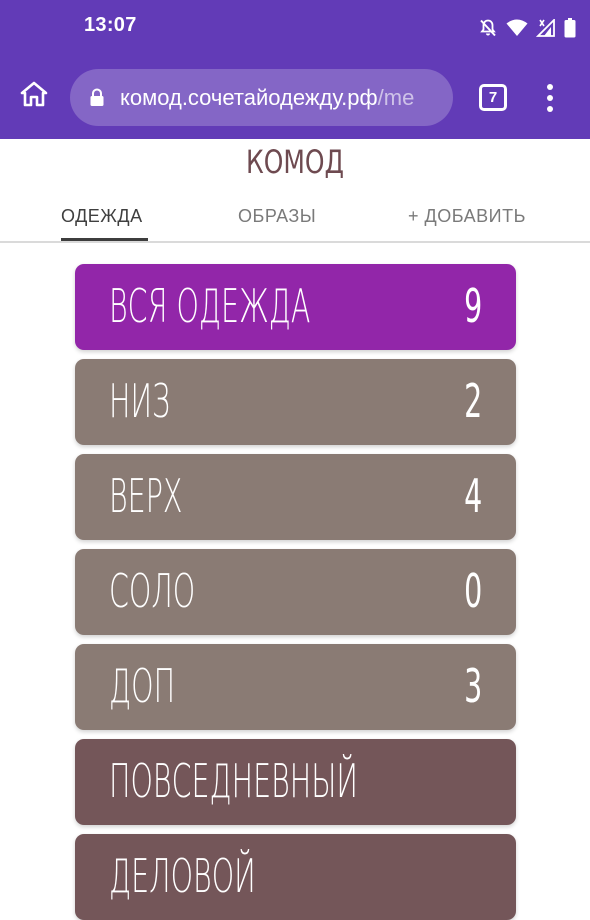 The height and width of the screenshot is (920, 590). What do you see at coordinates (97, 99) in the screenshot?
I see `lock-icon` at bounding box center [97, 99].